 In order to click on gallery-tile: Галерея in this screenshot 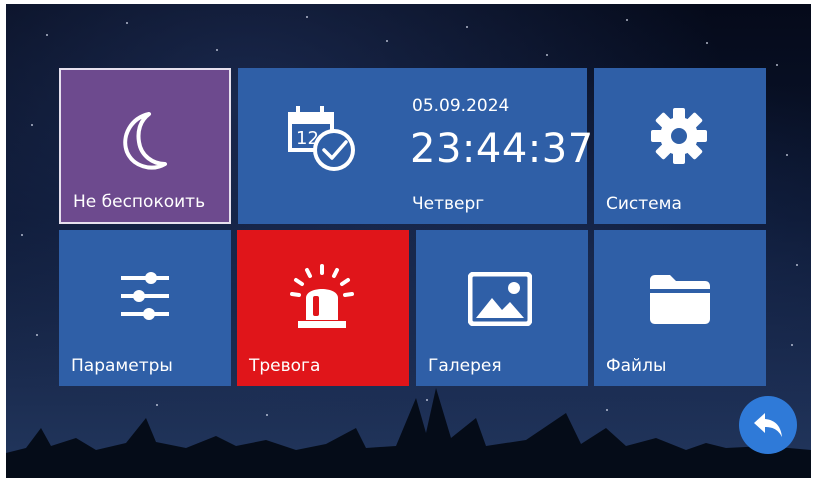, I will do `click(502, 308)`.